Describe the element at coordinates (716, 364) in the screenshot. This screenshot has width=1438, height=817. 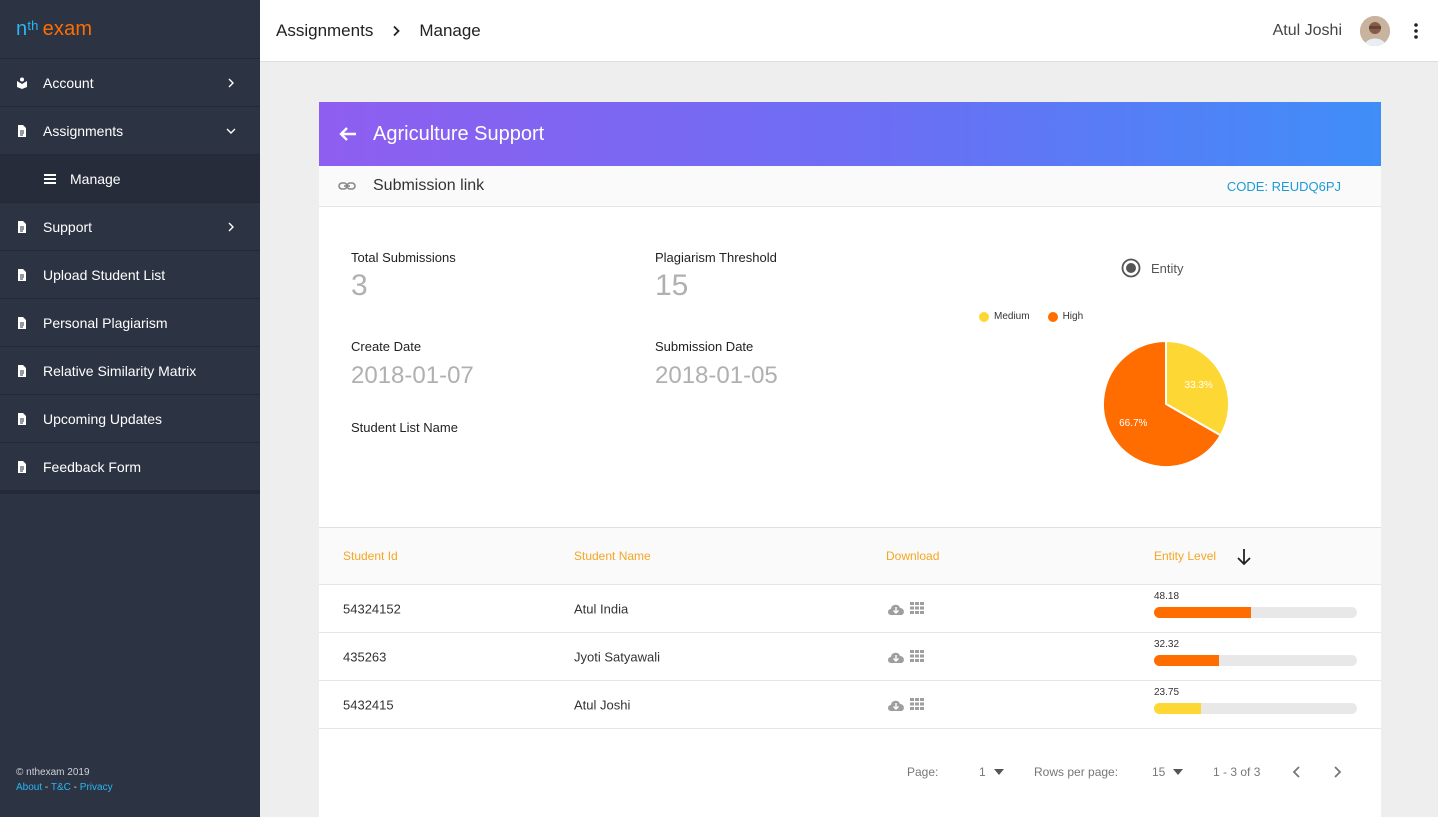
I see `submission-date-field: Submission Date 2018-01-05` at that location.